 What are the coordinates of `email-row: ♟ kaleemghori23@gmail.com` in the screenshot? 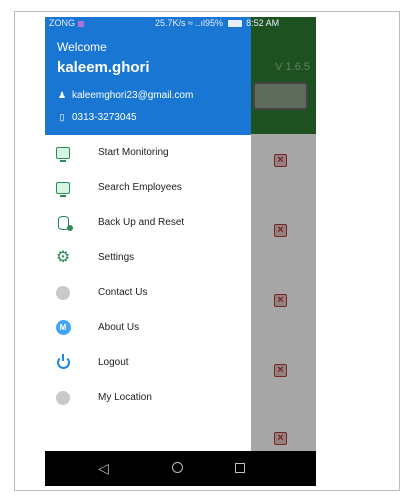 It's located at (125, 95).